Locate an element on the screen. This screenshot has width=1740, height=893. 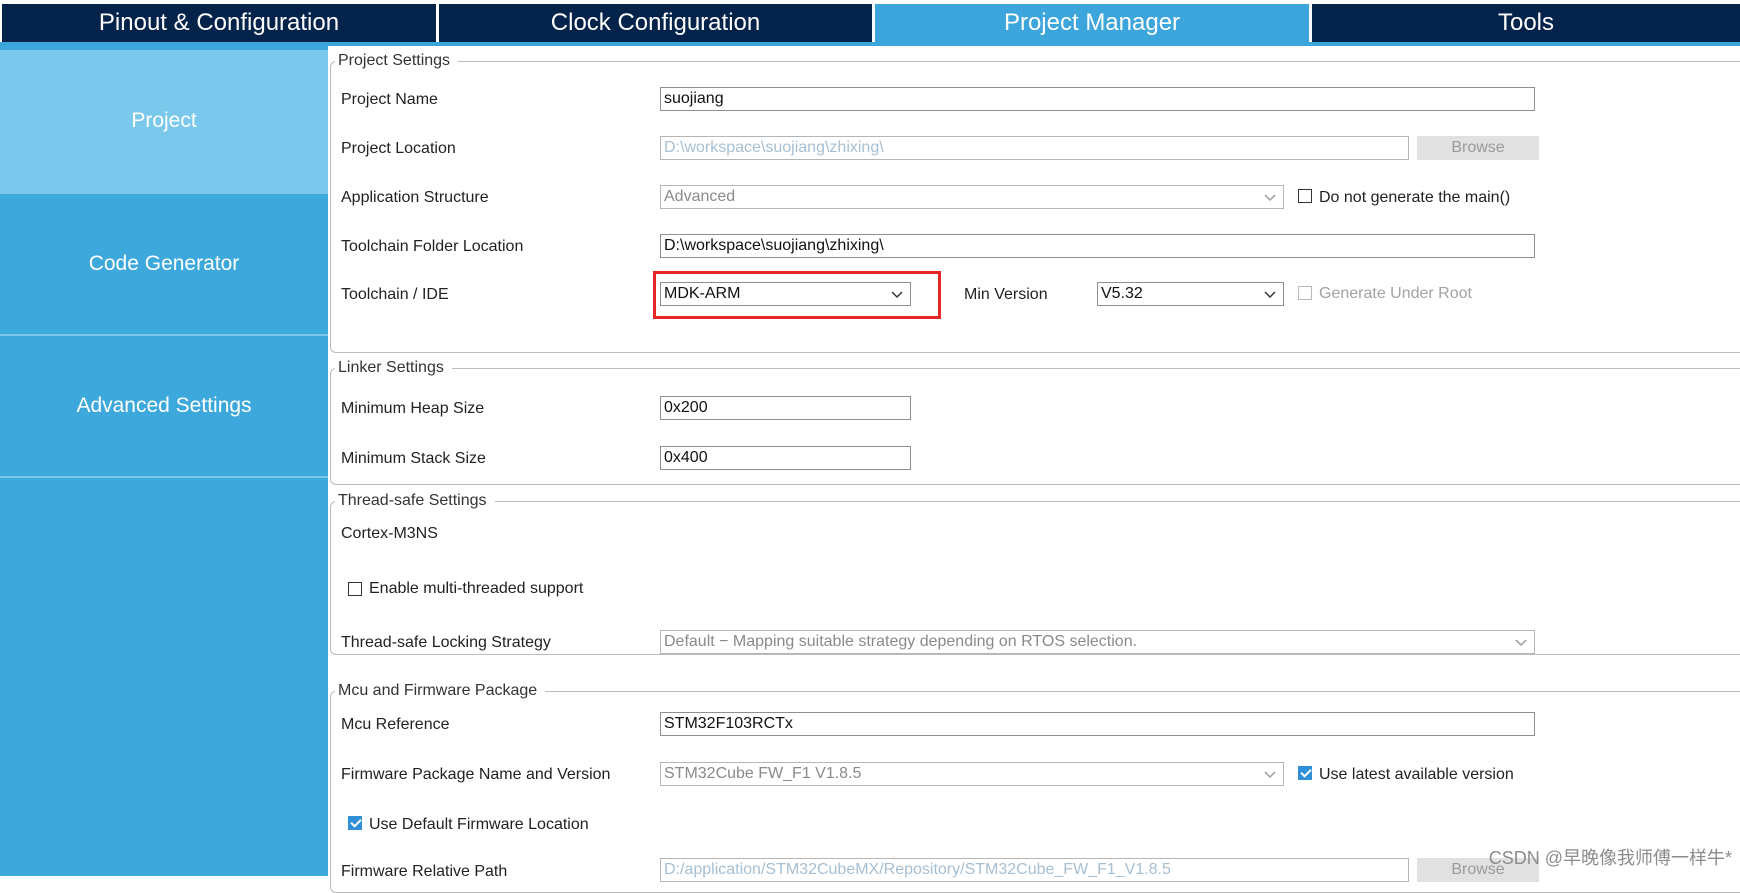
min-version-label: Min Version is located at coordinates (1006, 294).